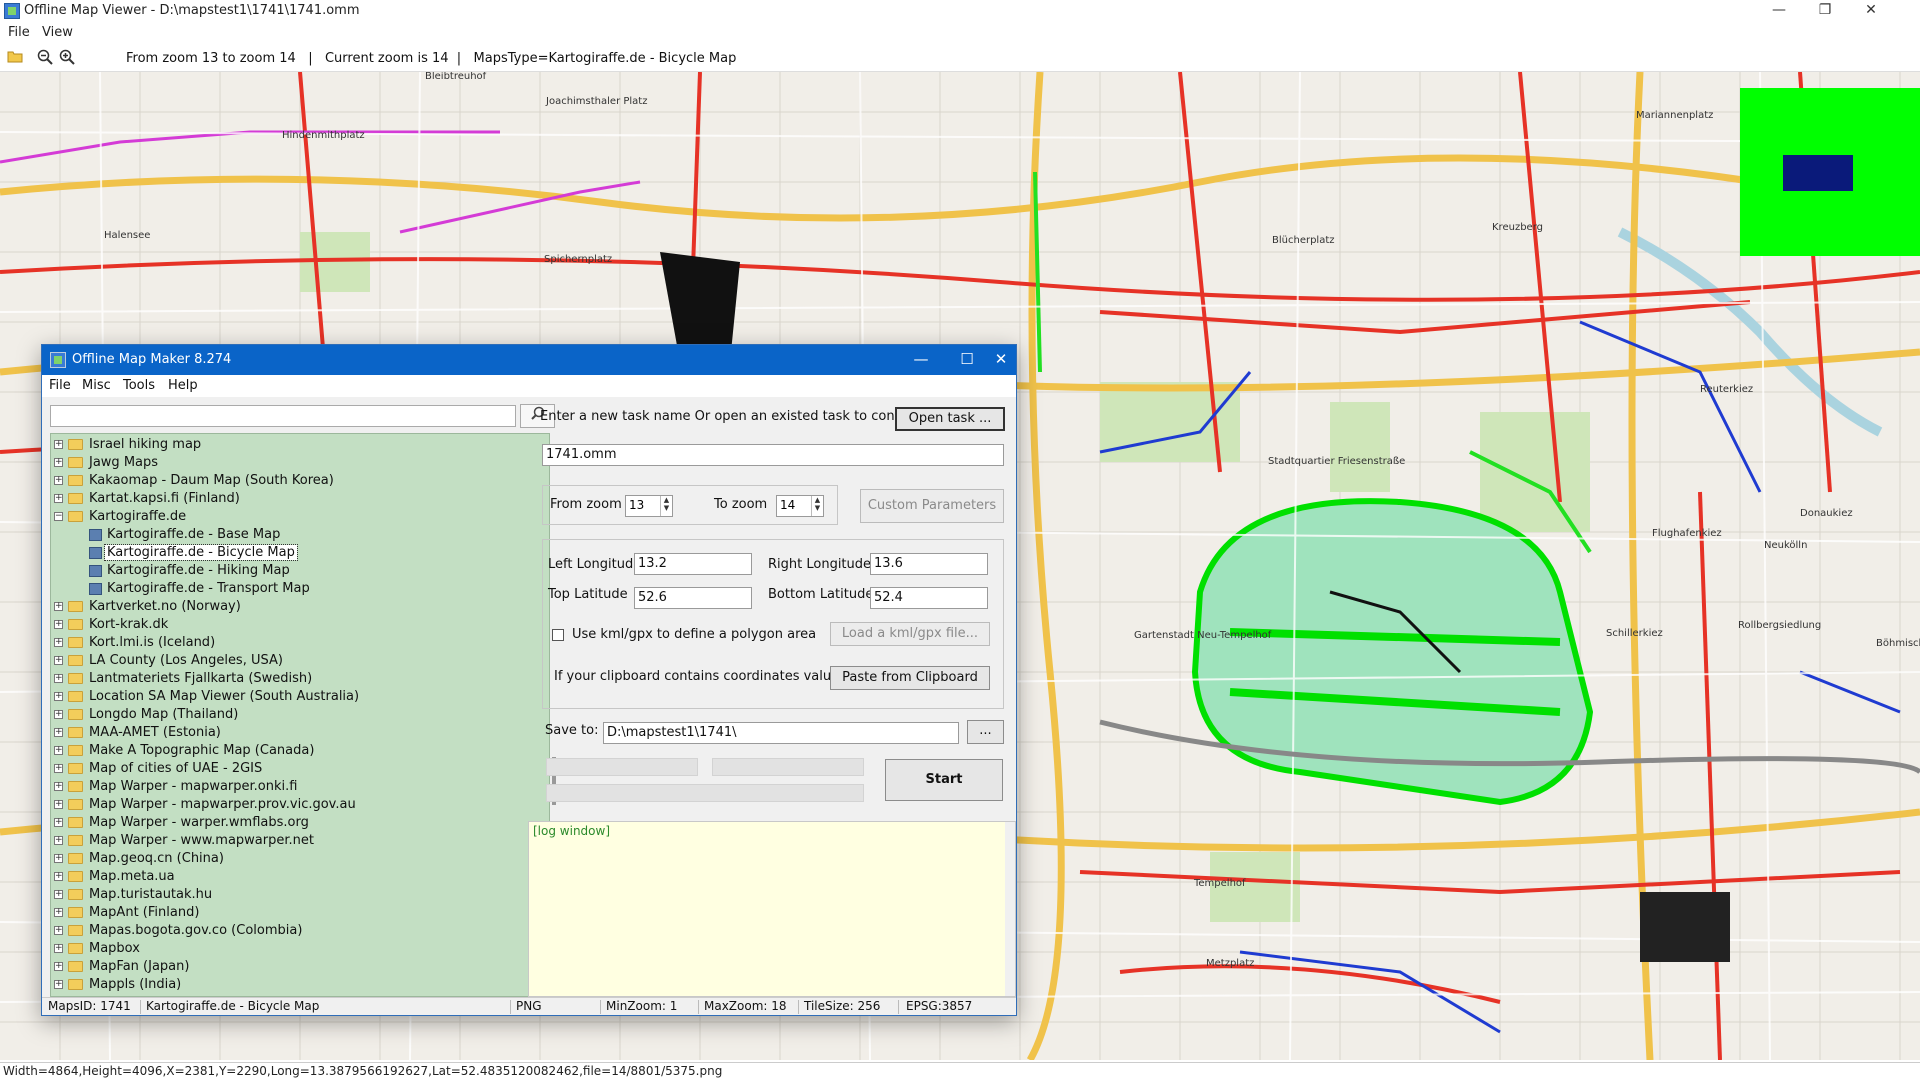 Image resolution: width=1920 pixels, height=1080 pixels. Describe the element at coordinates (291, 463) in the screenshot. I see `tree-folder-row: + Jawg Maps` at that location.